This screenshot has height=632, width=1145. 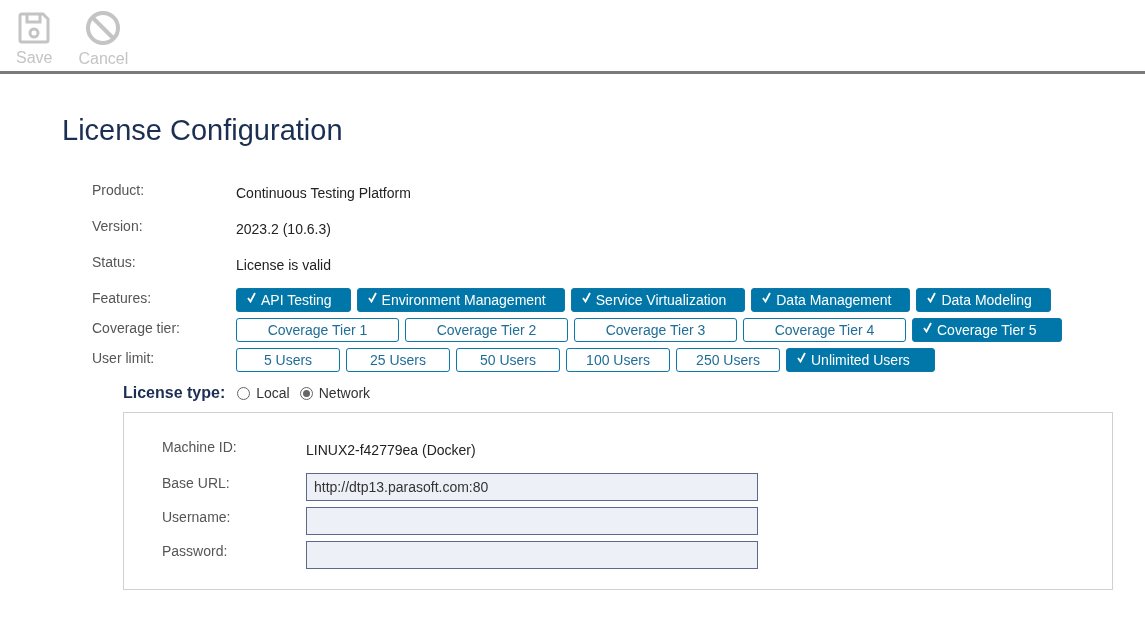 I want to click on field-label: Features:, so click(x=122, y=298).